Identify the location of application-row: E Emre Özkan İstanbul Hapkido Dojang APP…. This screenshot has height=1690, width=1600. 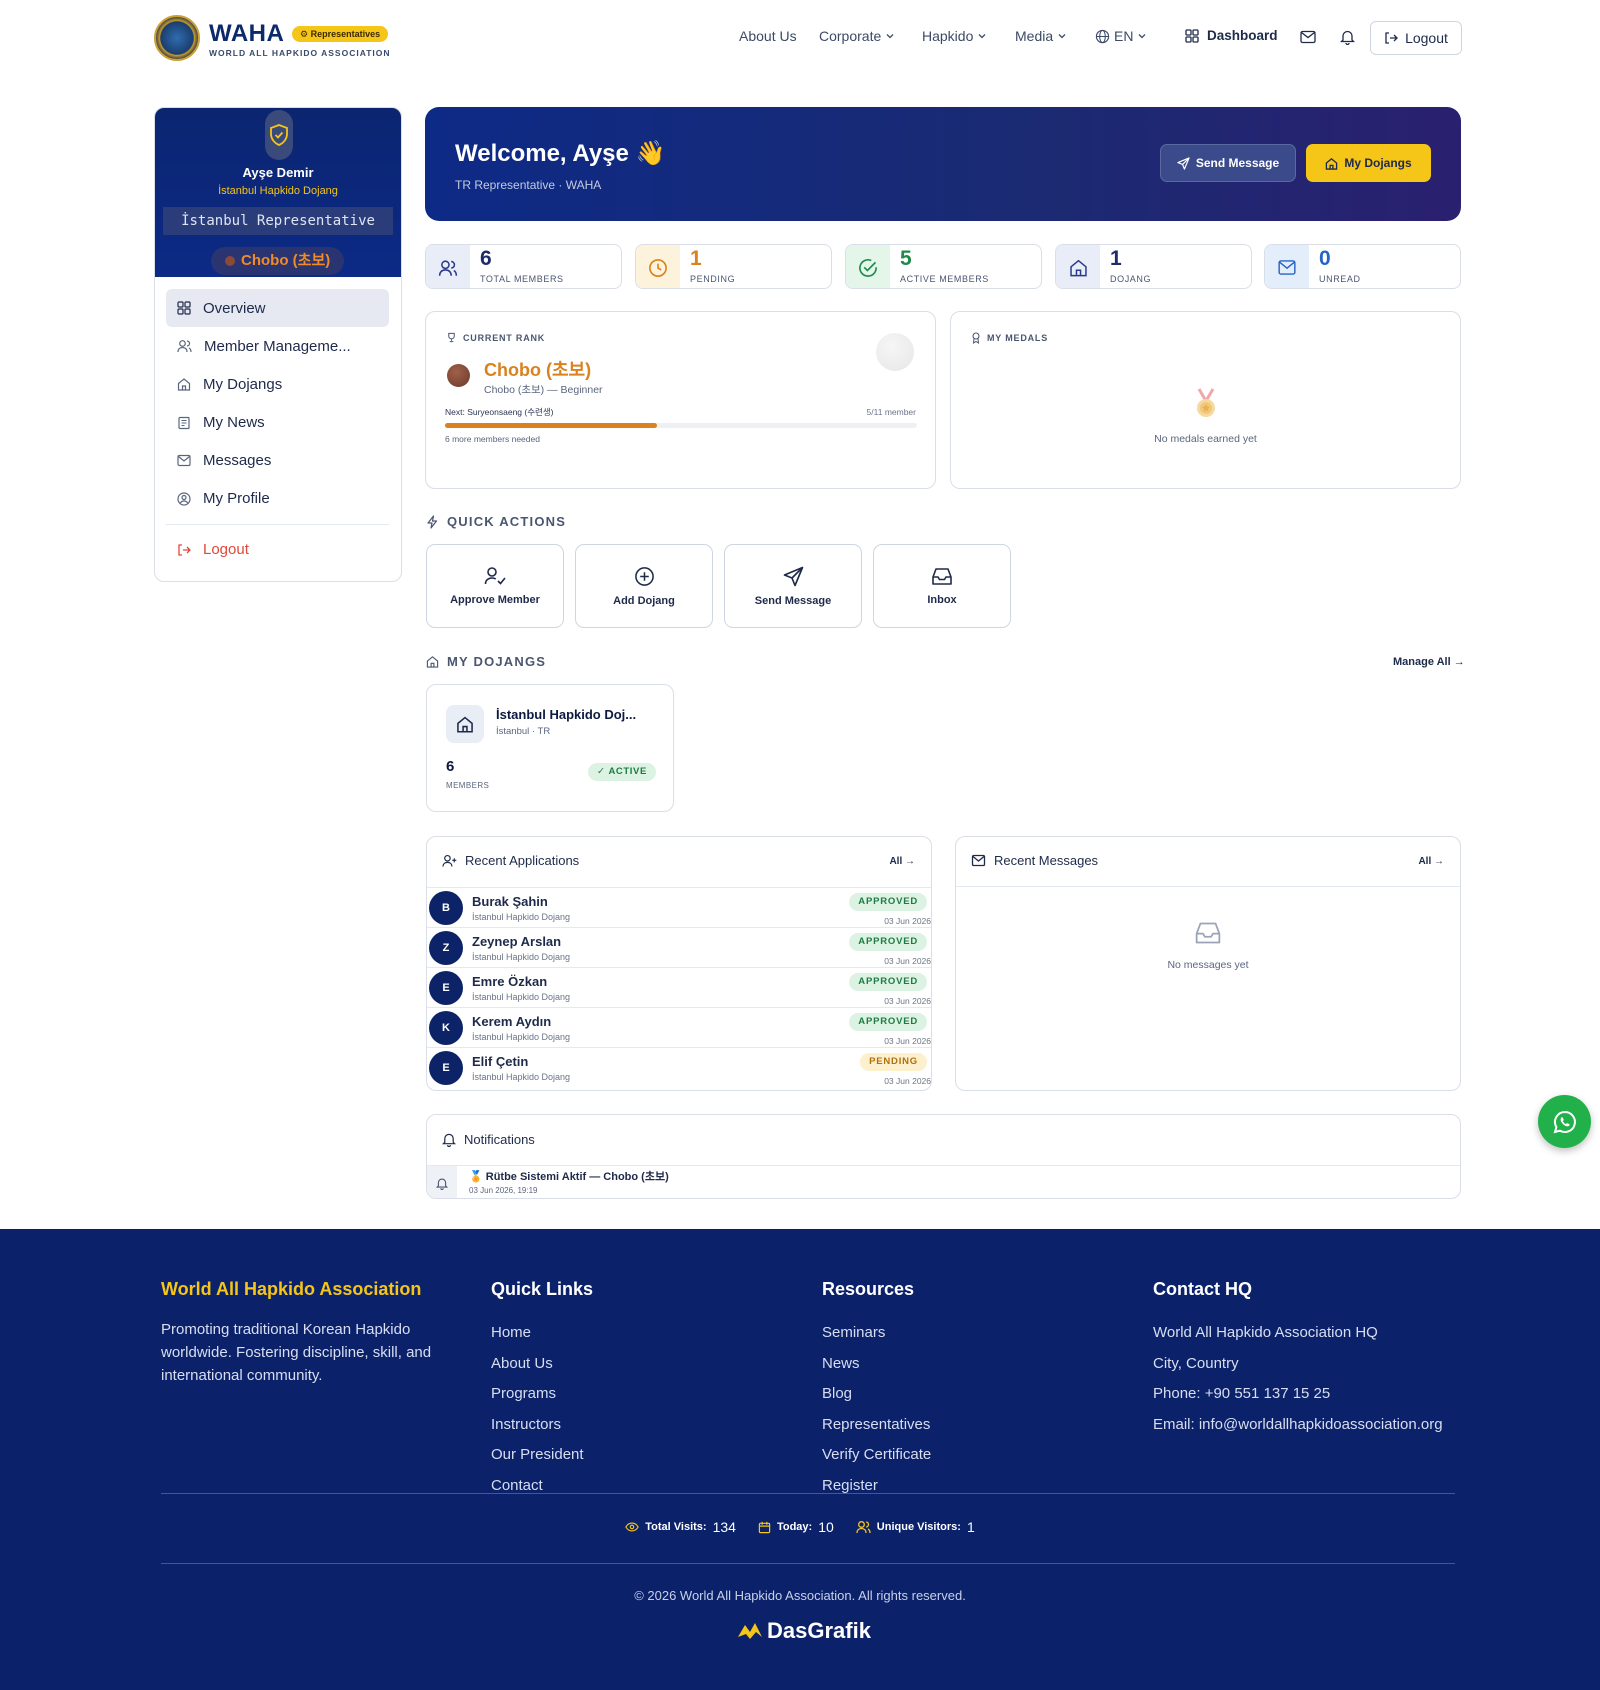
(679, 987).